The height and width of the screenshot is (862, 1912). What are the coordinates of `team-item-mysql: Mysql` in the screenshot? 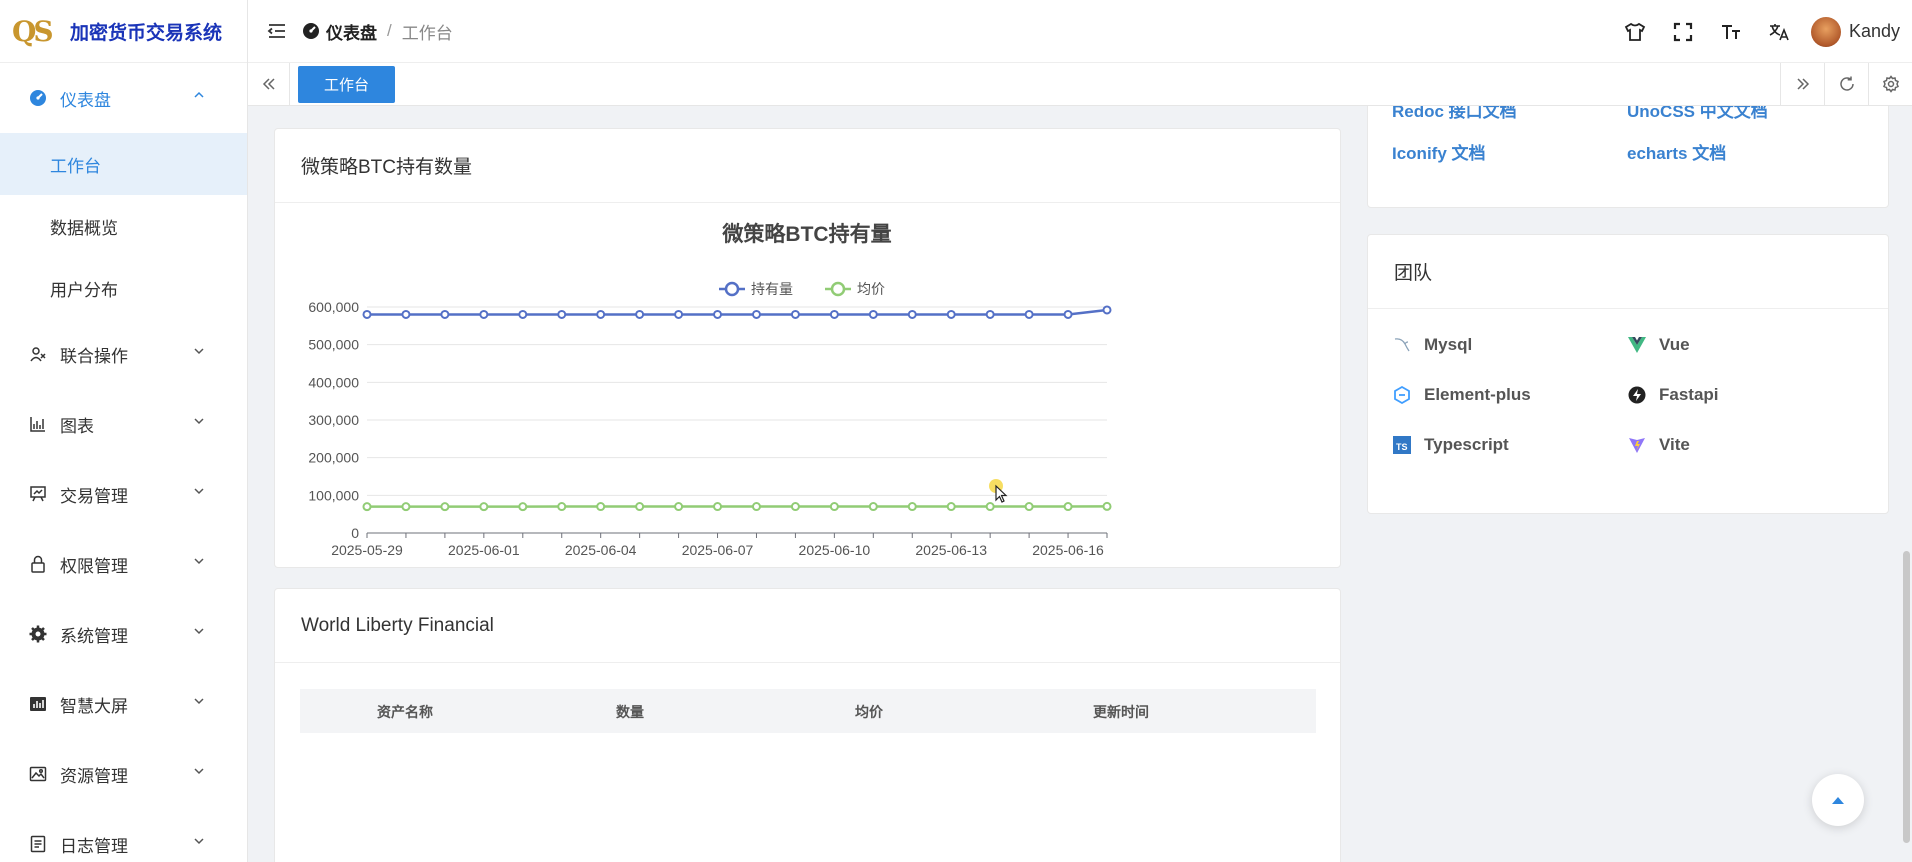 It's located at (1432, 345).